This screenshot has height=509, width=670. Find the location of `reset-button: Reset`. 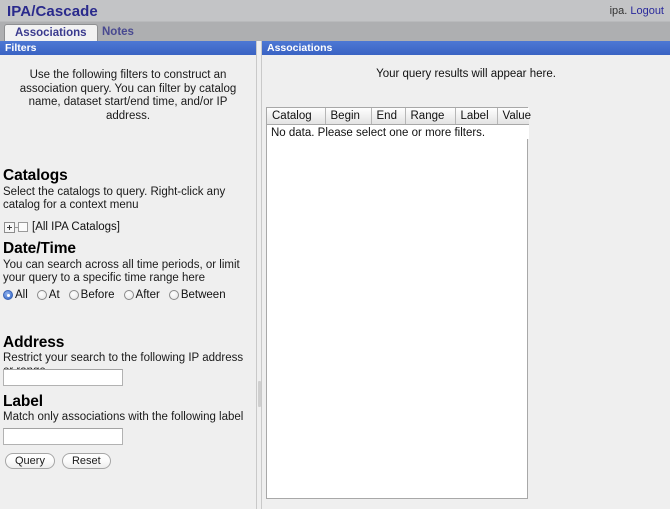

reset-button: Reset is located at coordinates (86, 461).